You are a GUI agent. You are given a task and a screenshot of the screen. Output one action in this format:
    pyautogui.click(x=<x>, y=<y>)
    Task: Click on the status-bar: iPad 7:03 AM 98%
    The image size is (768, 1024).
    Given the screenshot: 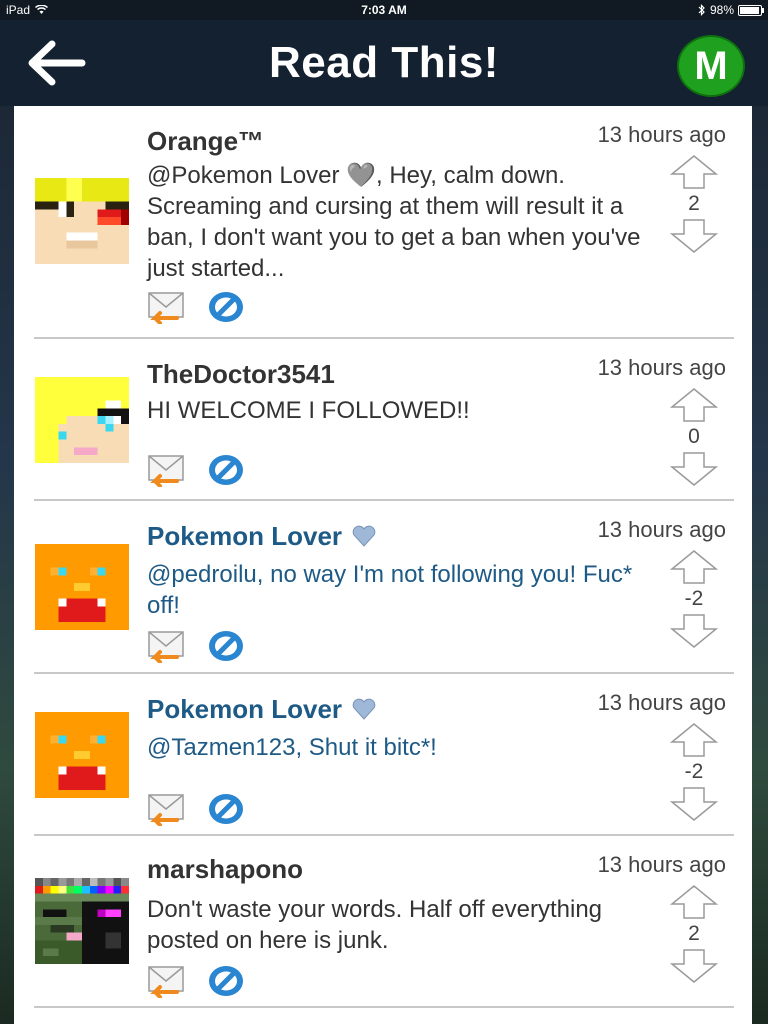 What is the action you would take?
    pyautogui.click(x=384, y=10)
    